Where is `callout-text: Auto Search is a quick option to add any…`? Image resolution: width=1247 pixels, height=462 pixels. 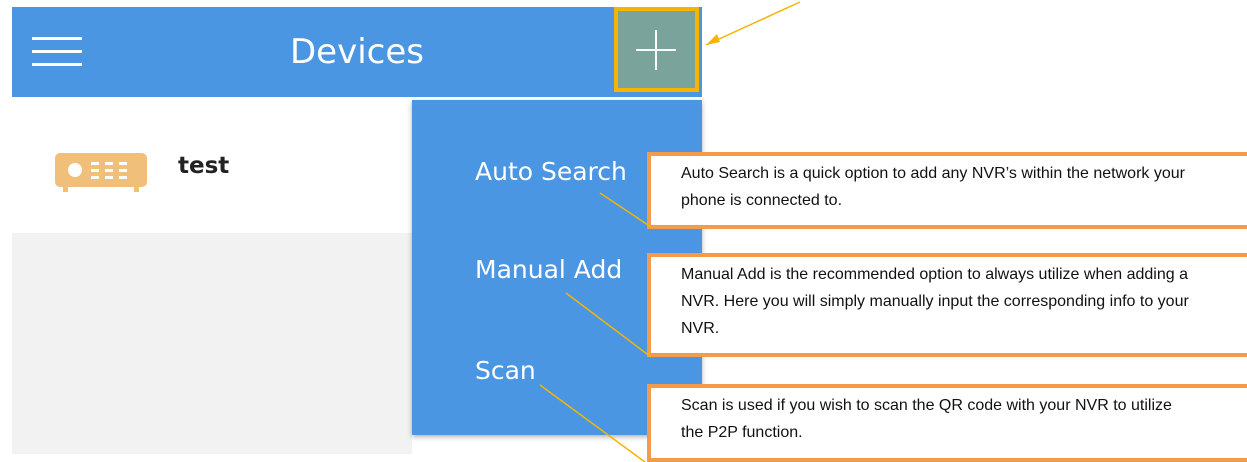 callout-text: Auto Search is a quick option to add any… is located at coordinates (933, 187).